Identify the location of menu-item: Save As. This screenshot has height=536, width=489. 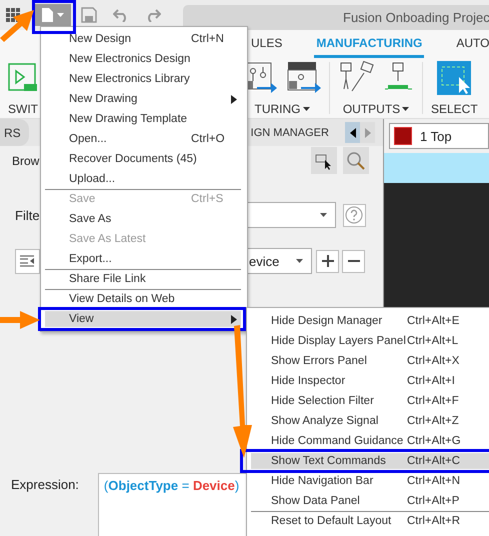
(143, 219).